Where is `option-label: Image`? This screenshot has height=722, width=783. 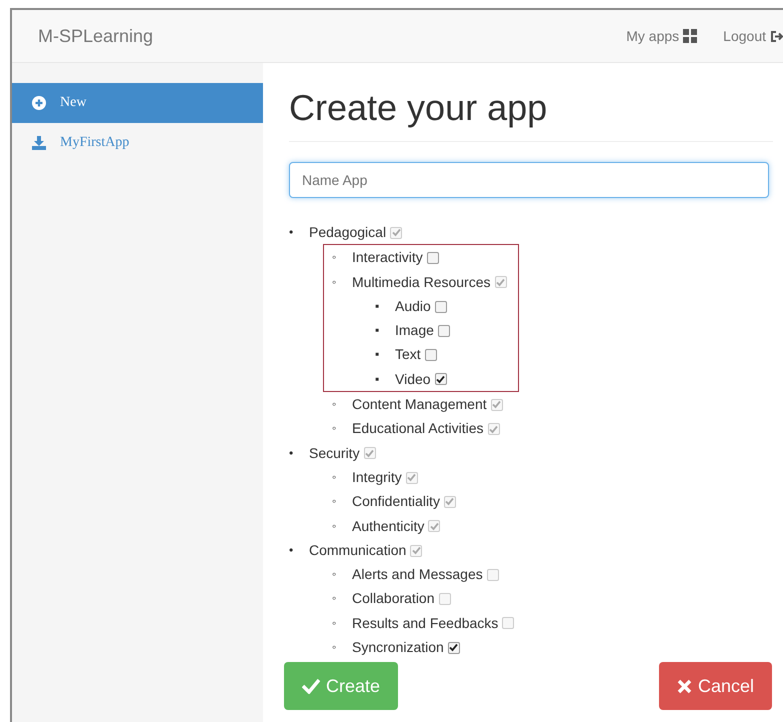
option-label: Image is located at coordinates (414, 330).